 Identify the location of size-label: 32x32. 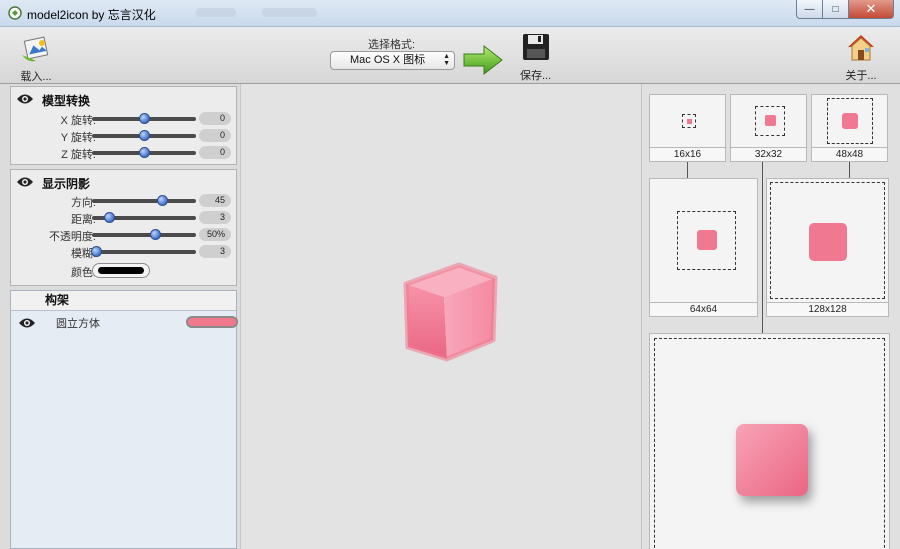
(768, 154).